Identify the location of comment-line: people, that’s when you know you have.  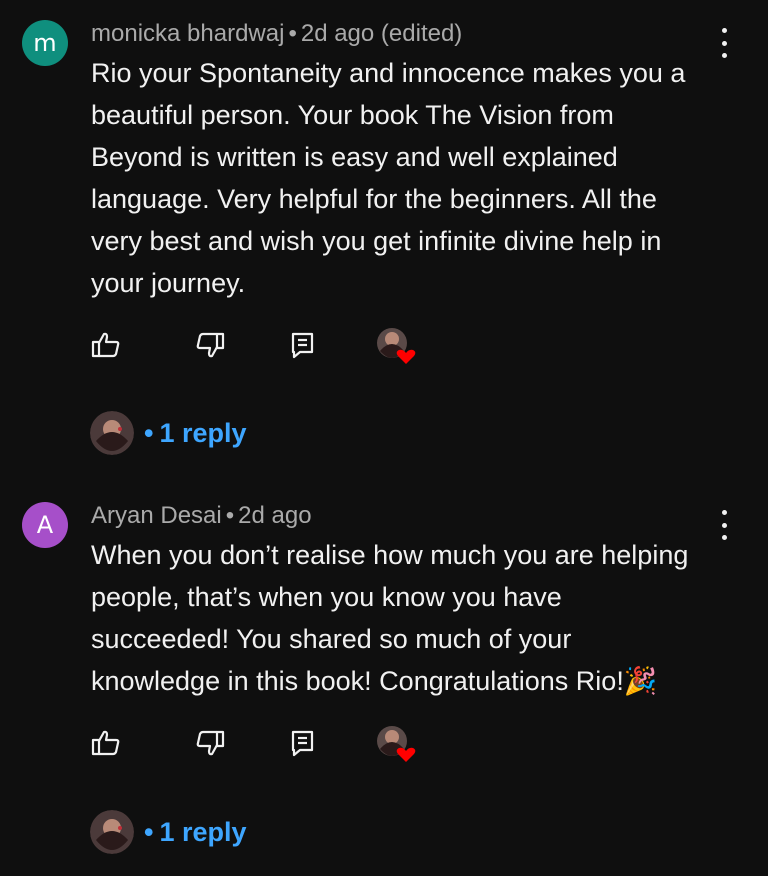
(326, 597).